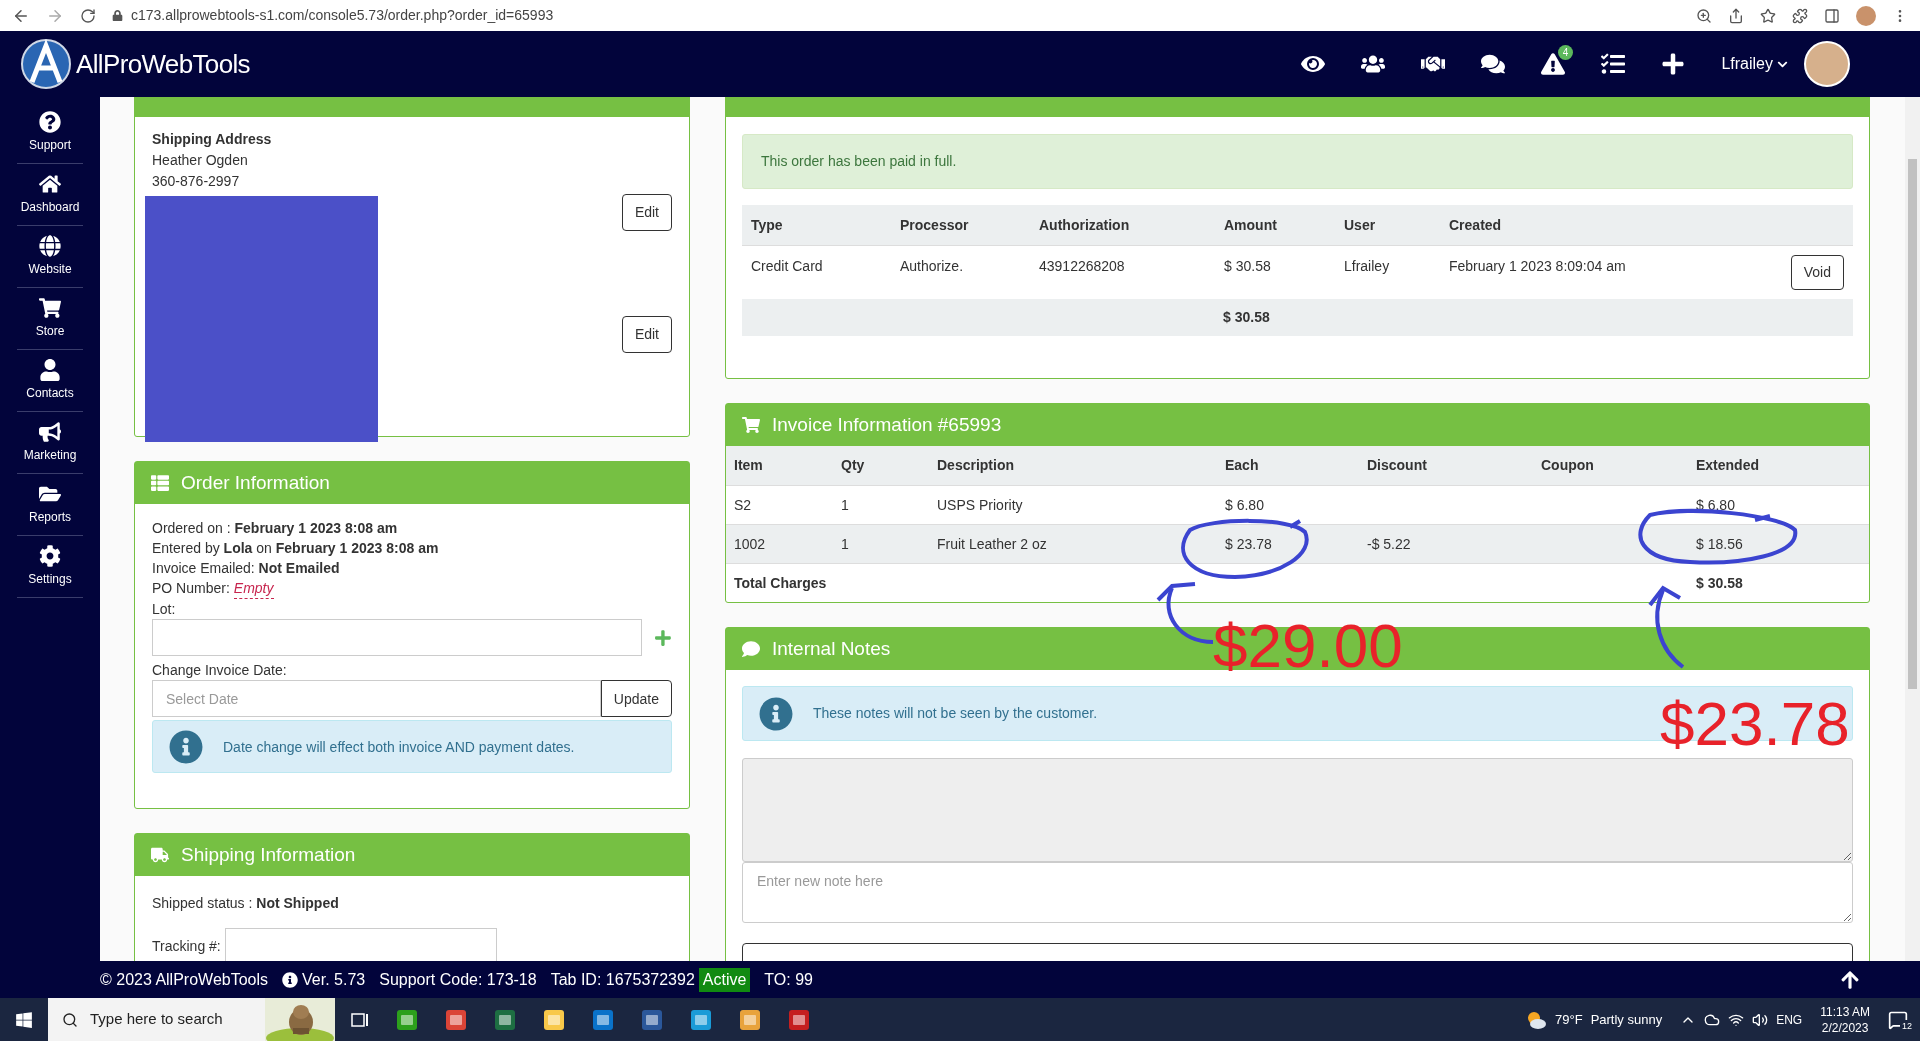 The image size is (1920, 1041). Describe the element at coordinates (1755, 724) in the screenshot. I see `handwritten-price: $23.78` at that location.